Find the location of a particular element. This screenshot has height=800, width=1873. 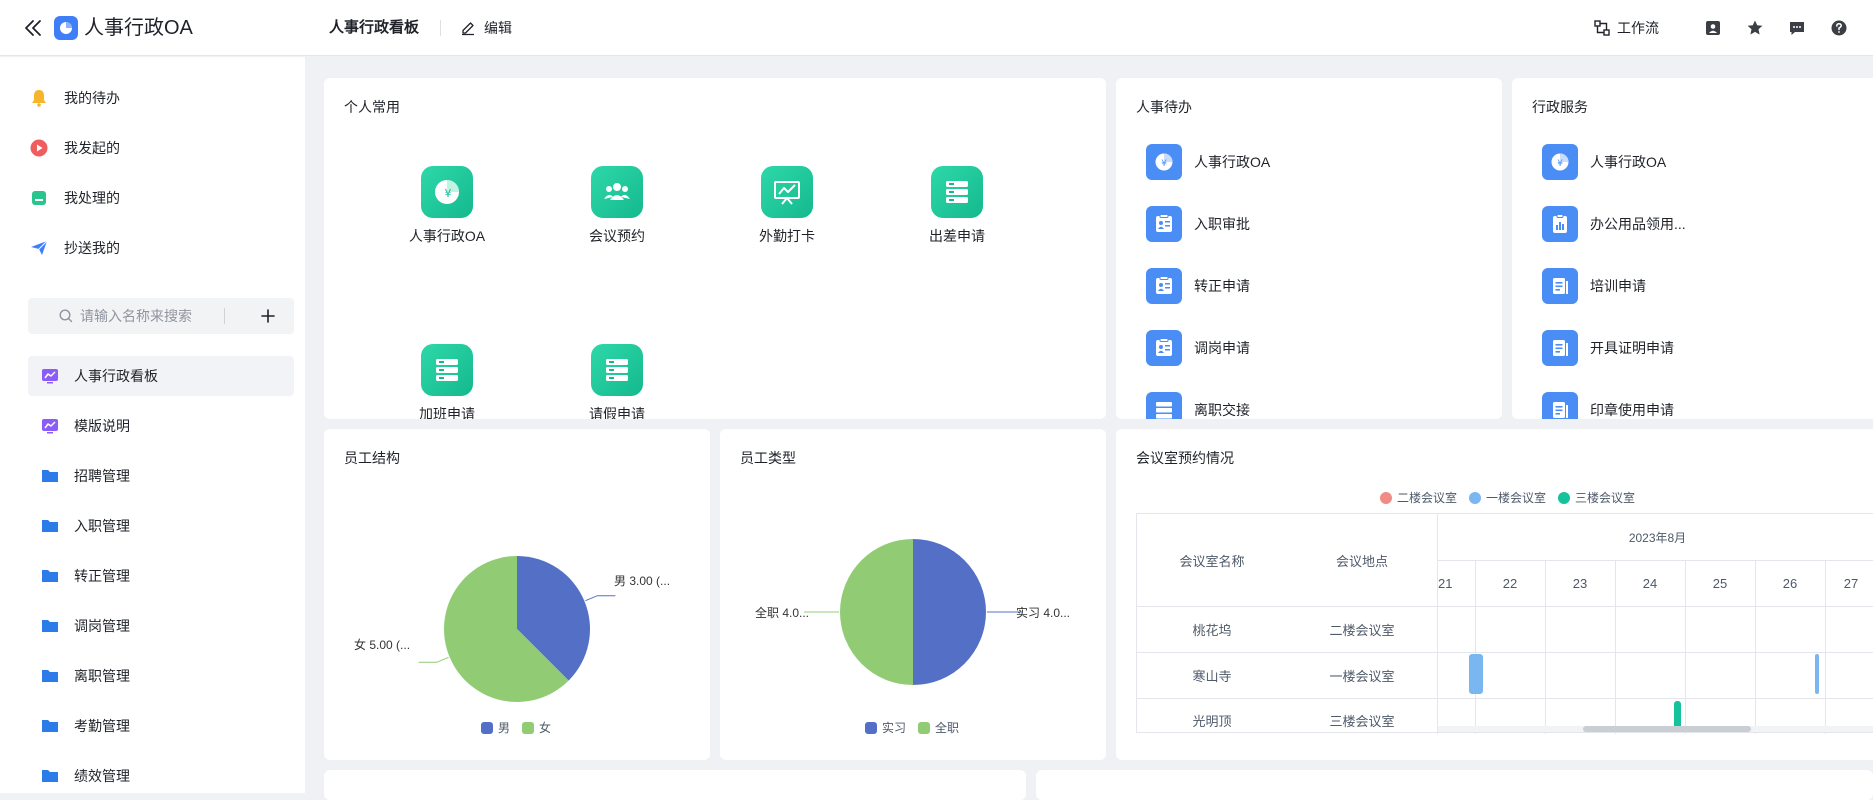

bottom-card-left is located at coordinates (675, 785).